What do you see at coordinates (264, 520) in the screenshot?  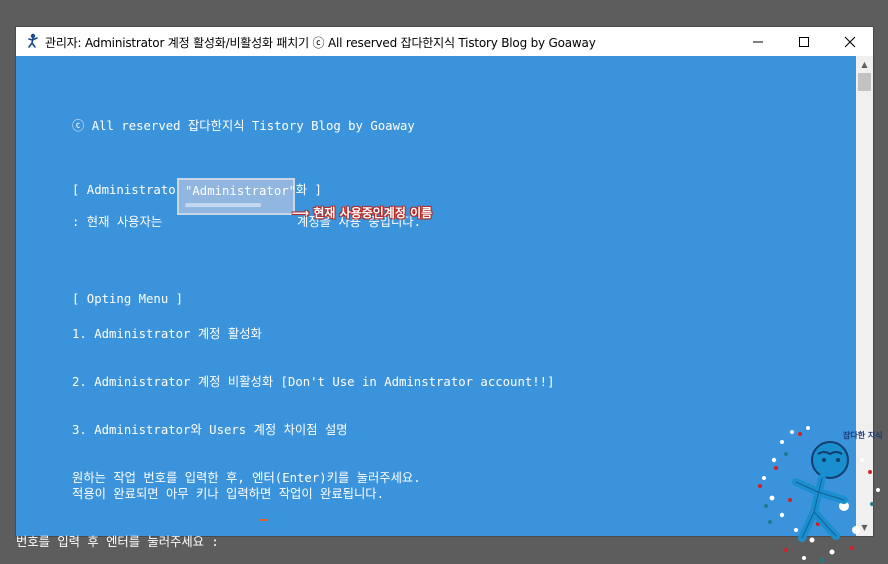 I see `text-cursor` at bounding box center [264, 520].